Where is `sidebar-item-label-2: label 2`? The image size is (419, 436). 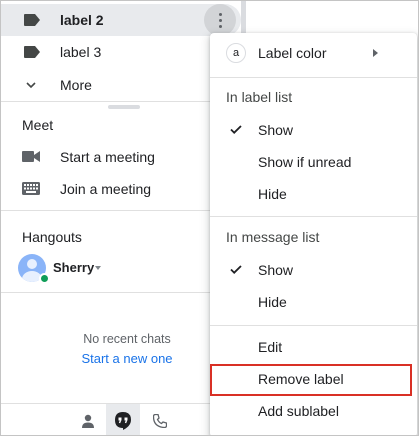 sidebar-item-label-2: label 2 is located at coordinates (121, 20).